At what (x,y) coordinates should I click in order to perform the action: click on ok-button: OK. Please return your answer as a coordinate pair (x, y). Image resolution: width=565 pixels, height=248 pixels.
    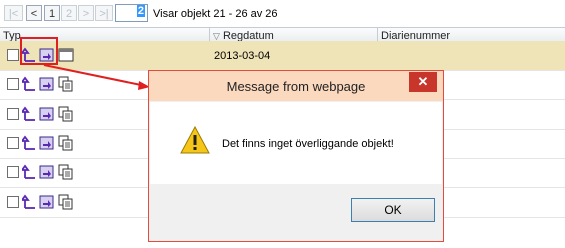
    Looking at the image, I should click on (393, 210).